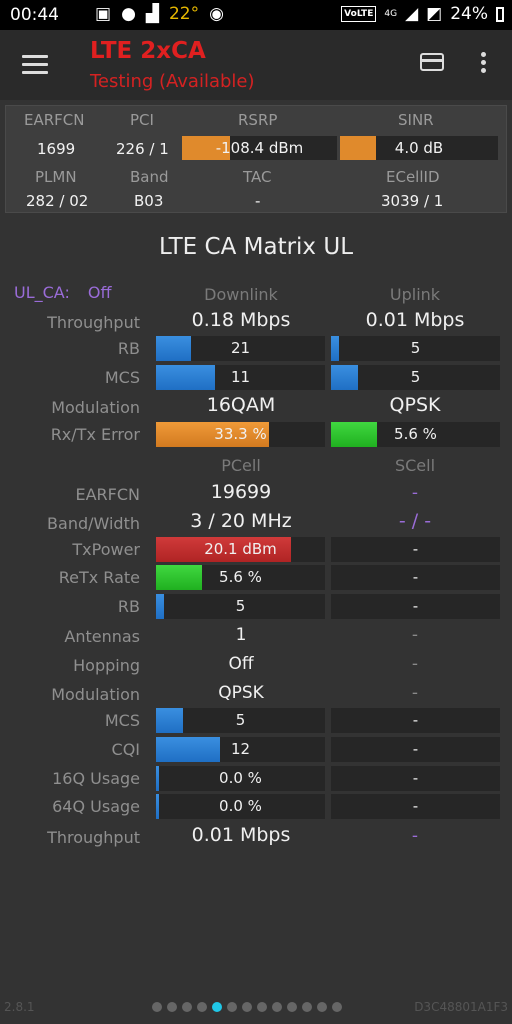 The width and height of the screenshot is (512, 1024). I want to click on scell-retx-value: -, so click(415, 577).